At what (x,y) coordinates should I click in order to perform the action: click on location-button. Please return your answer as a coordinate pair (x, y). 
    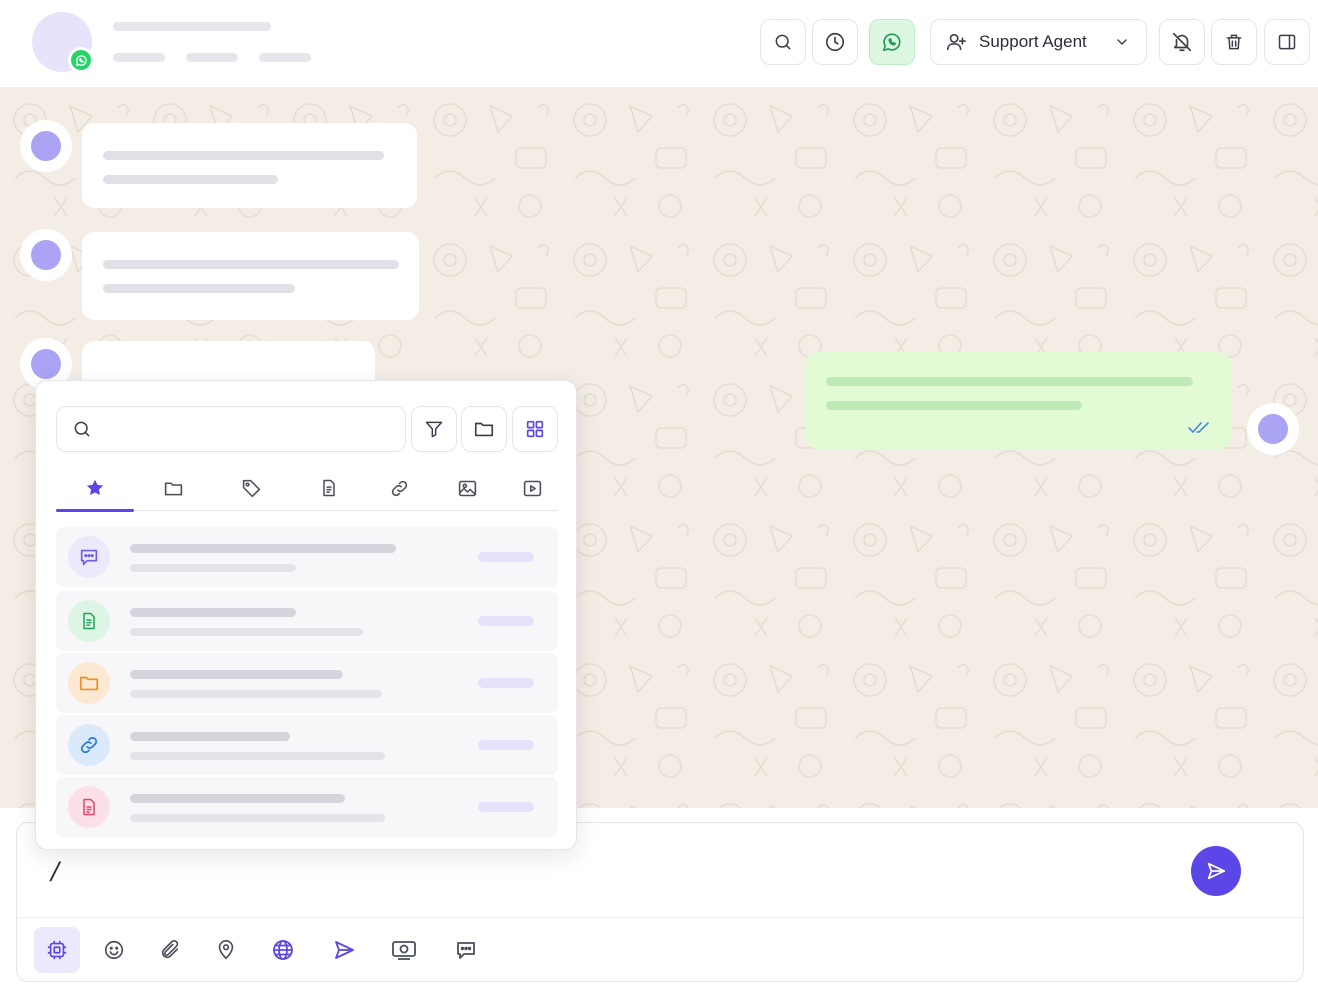
    Looking at the image, I should click on (226, 950).